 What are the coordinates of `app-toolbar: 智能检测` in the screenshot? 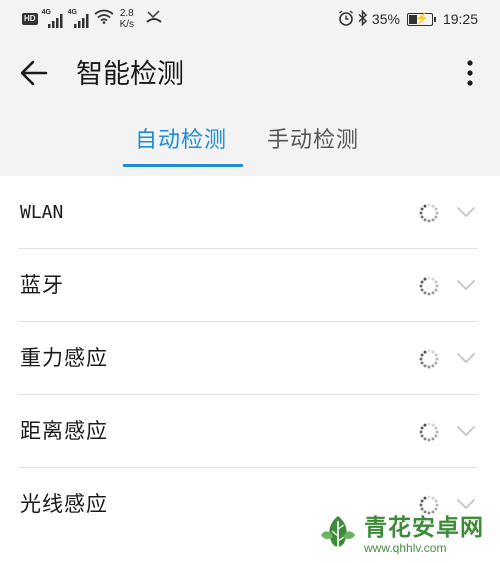 It's located at (250, 75).